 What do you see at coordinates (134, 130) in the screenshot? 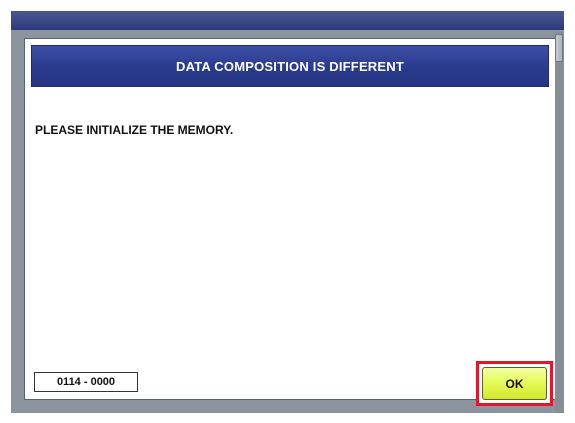
I see `dialog-message: PLEASE INITIALIZE THE MEMORY.` at bounding box center [134, 130].